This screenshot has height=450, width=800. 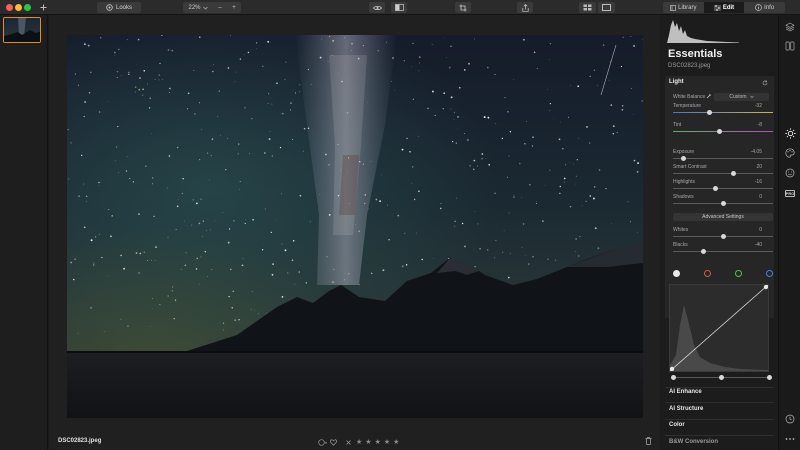 I want to click on share-icon, so click(x=525, y=7).